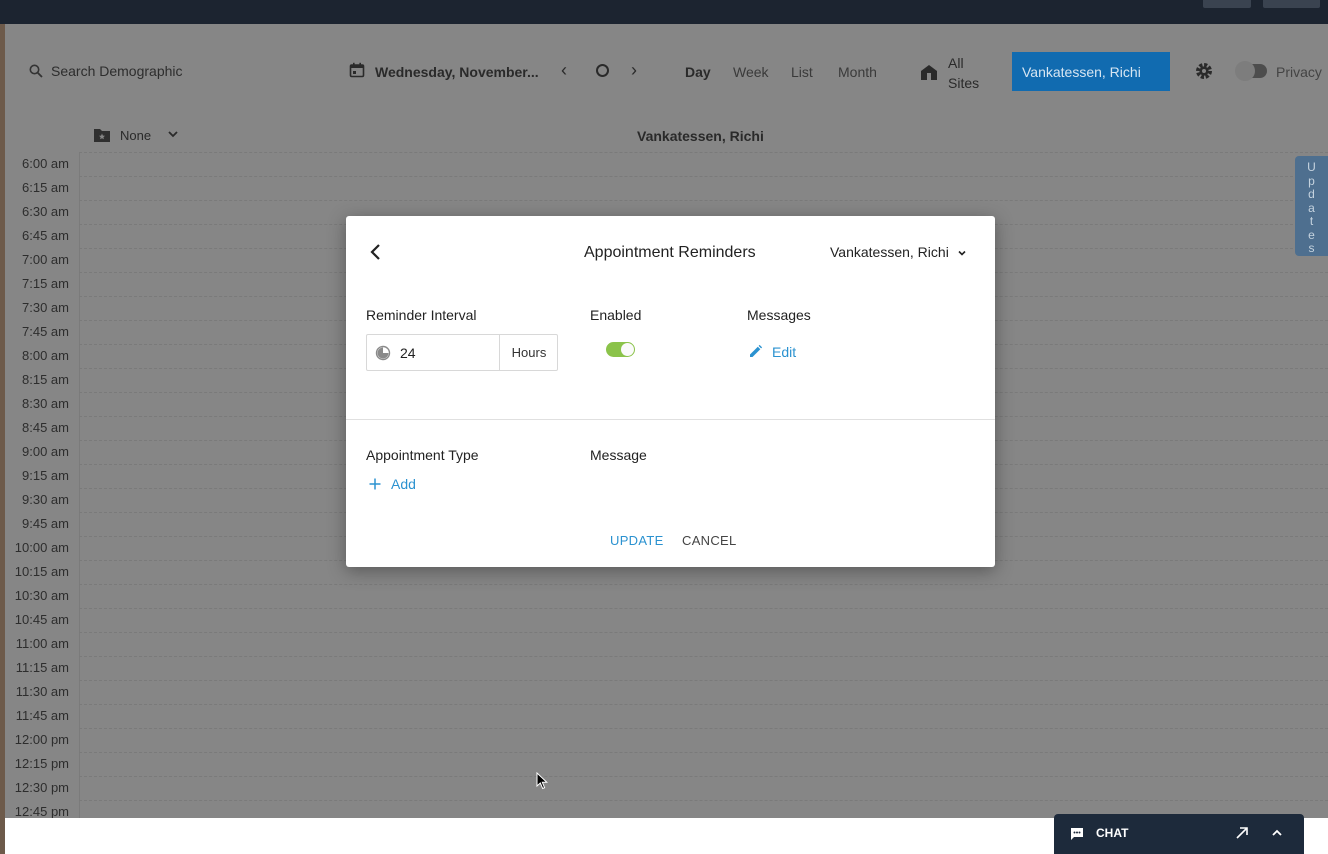 Image resolution: width=1328 pixels, height=854 pixels. Describe the element at coordinates (45, 427) in the screenshot. I see `time-label: 8:45 am` at that location.